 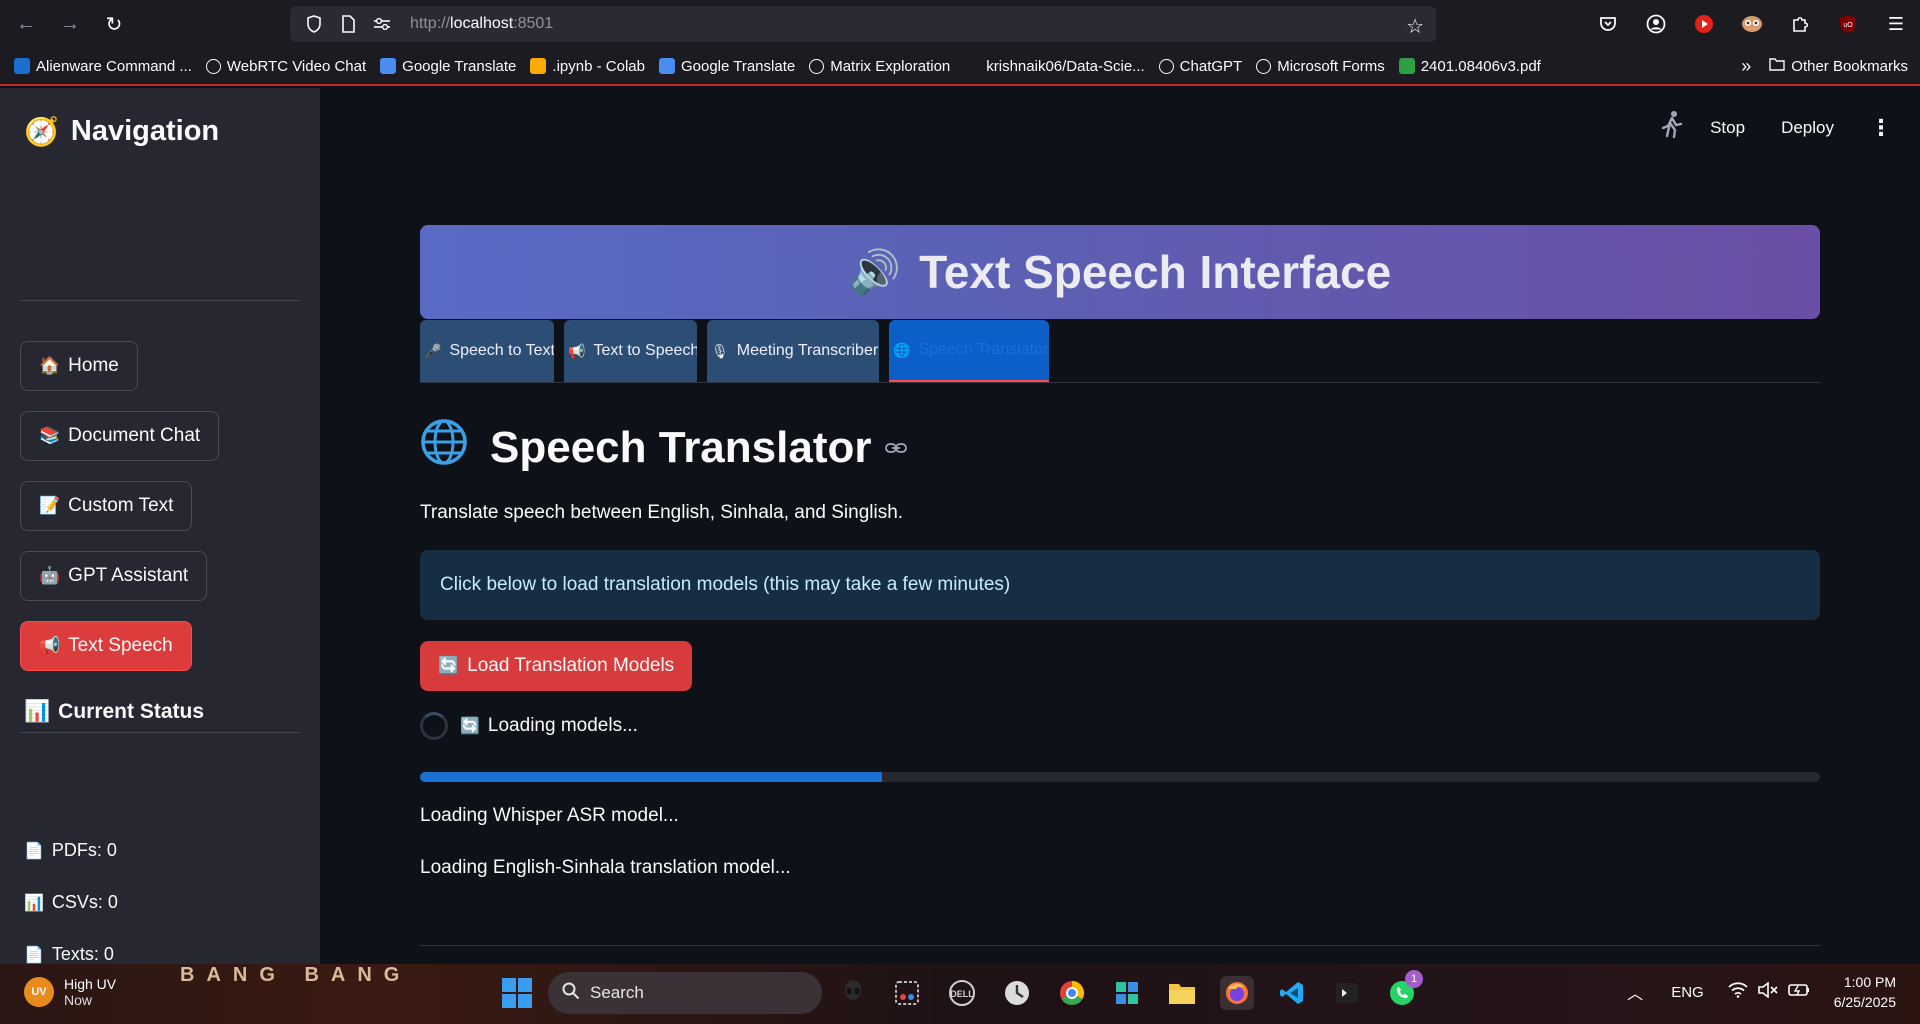 What do you see at coordinates (1798, 992) in the screenshot?
I see `battery-icon` at bounding box center [1798, 992].